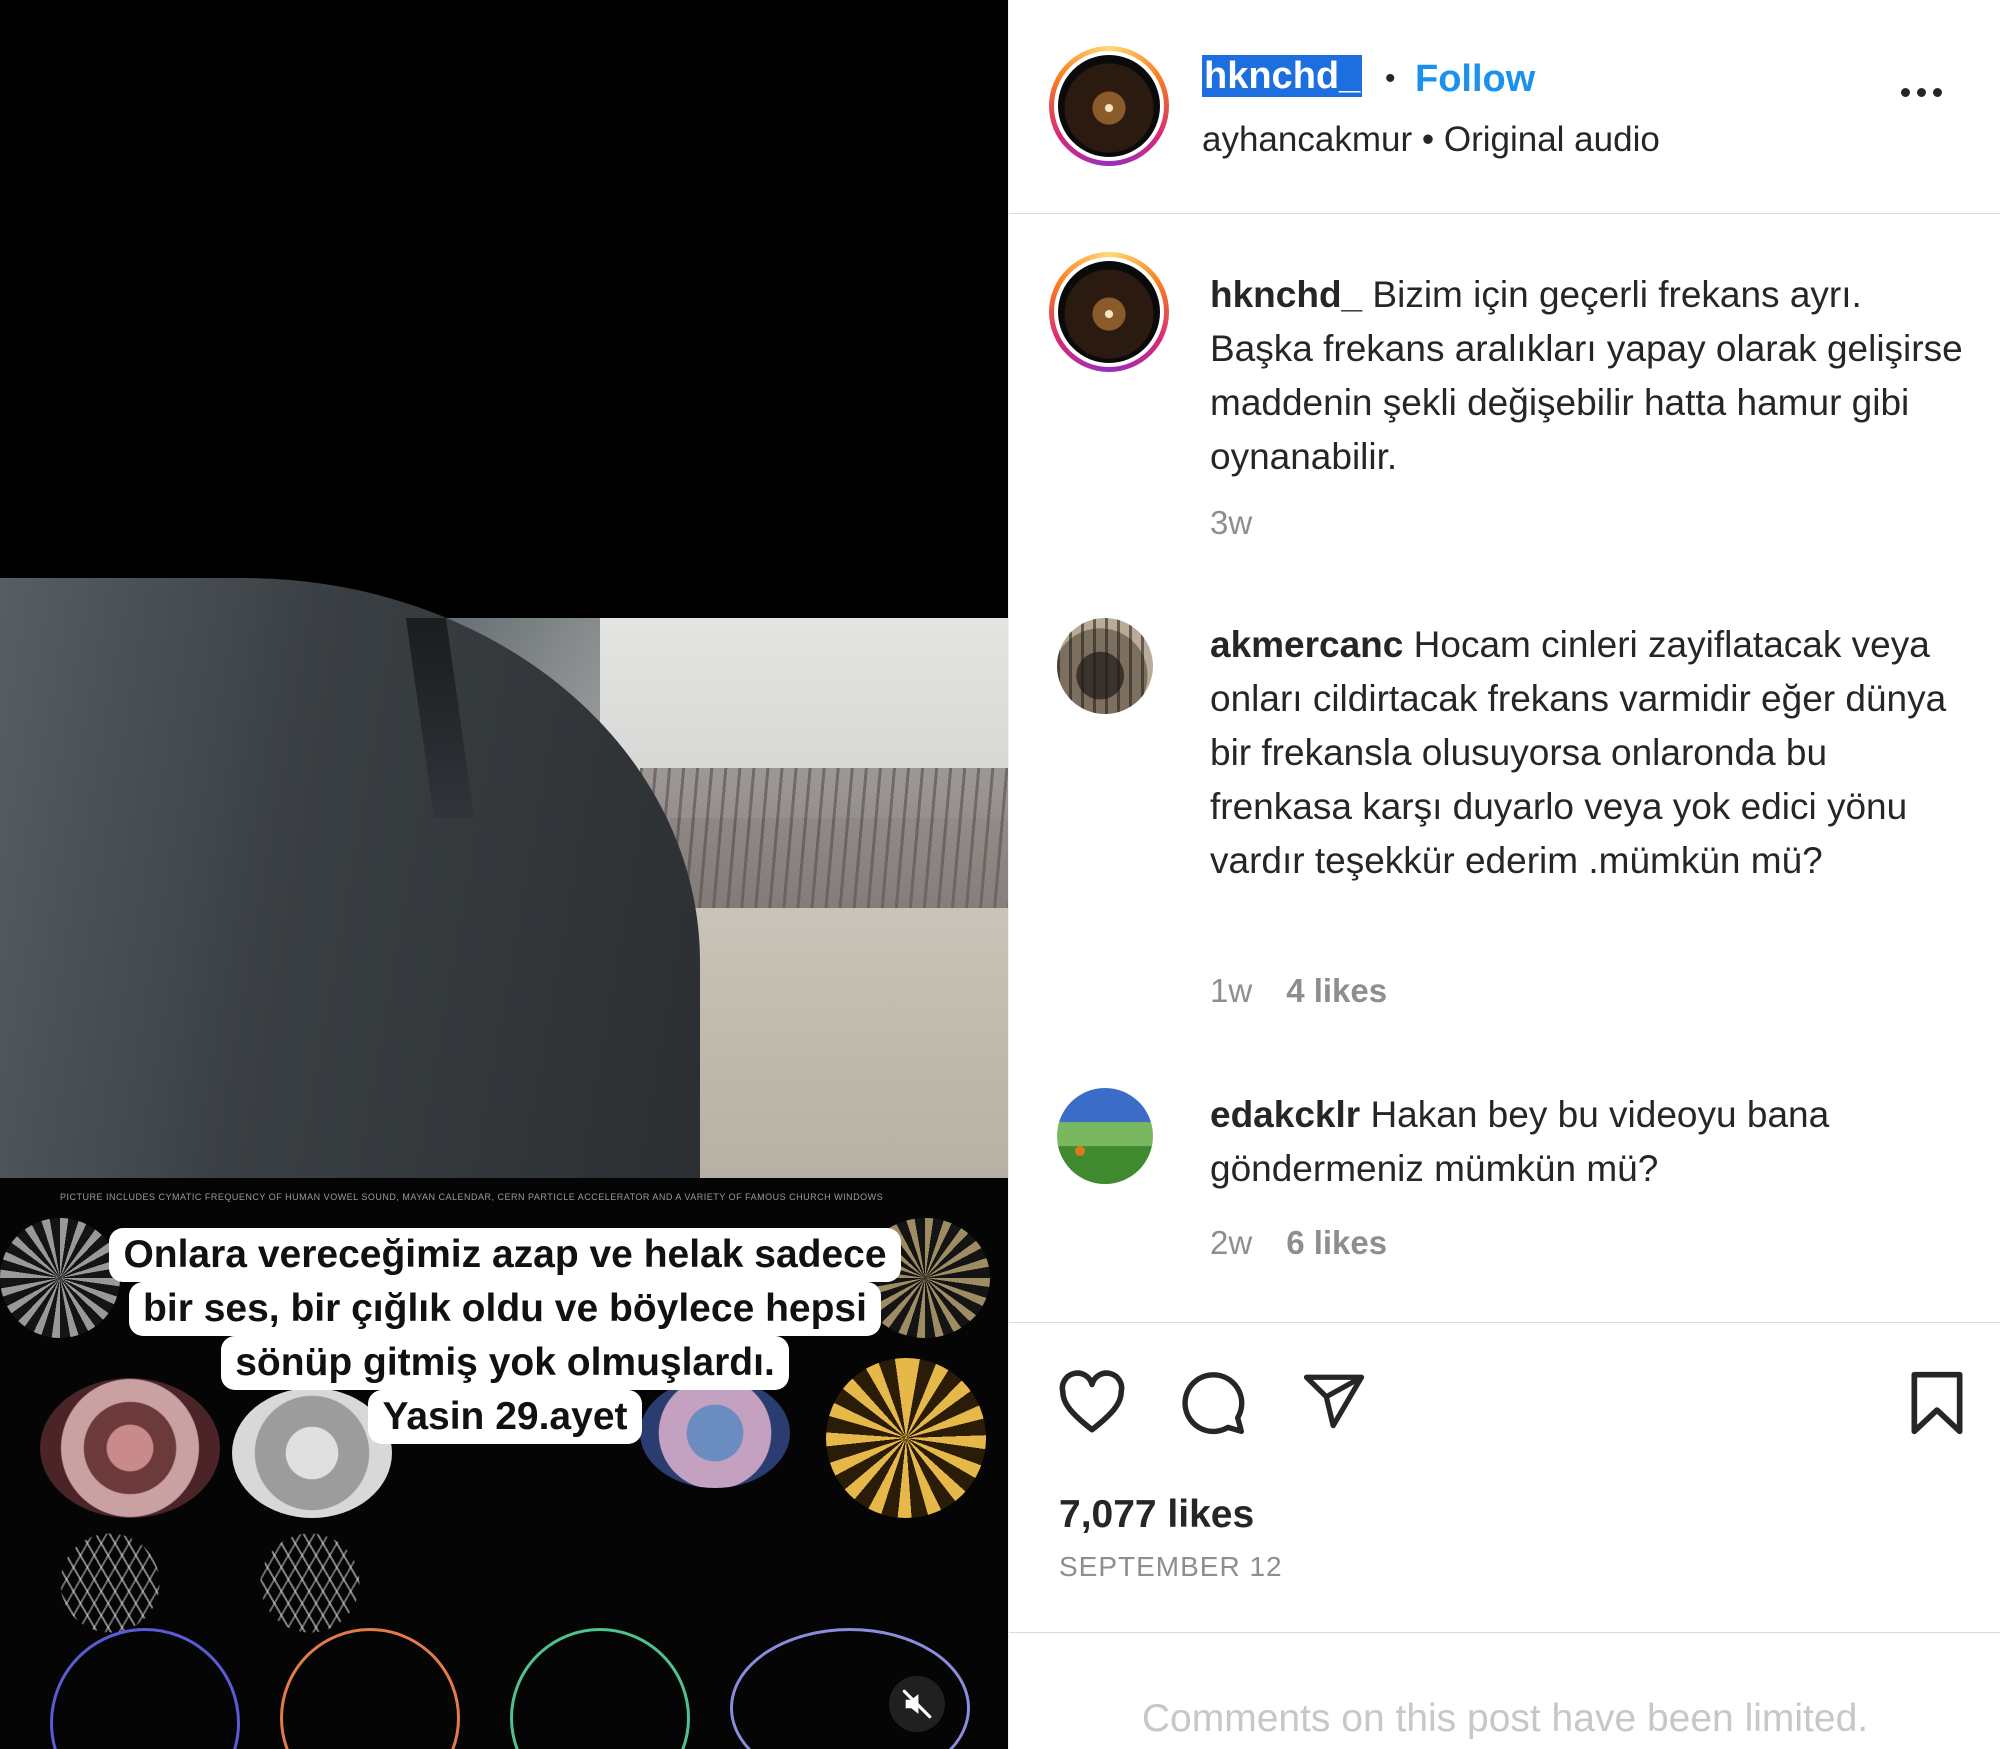 The height and width of the screenshot is (1749, 2000). Describe the element at coordinates (1552, 139) in the screenshot. I see `audio-link: Original audio` at that location.